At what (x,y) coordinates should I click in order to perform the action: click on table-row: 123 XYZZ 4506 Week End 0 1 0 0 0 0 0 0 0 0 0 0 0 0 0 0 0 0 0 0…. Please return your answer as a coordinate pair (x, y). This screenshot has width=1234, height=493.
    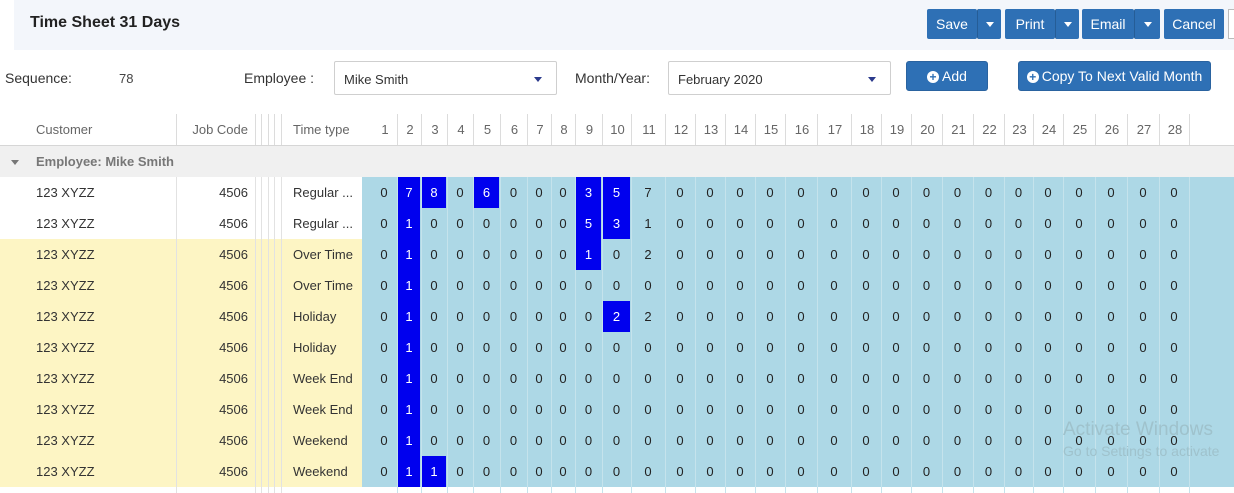
    Looking at the image, I should click on (617, 409).